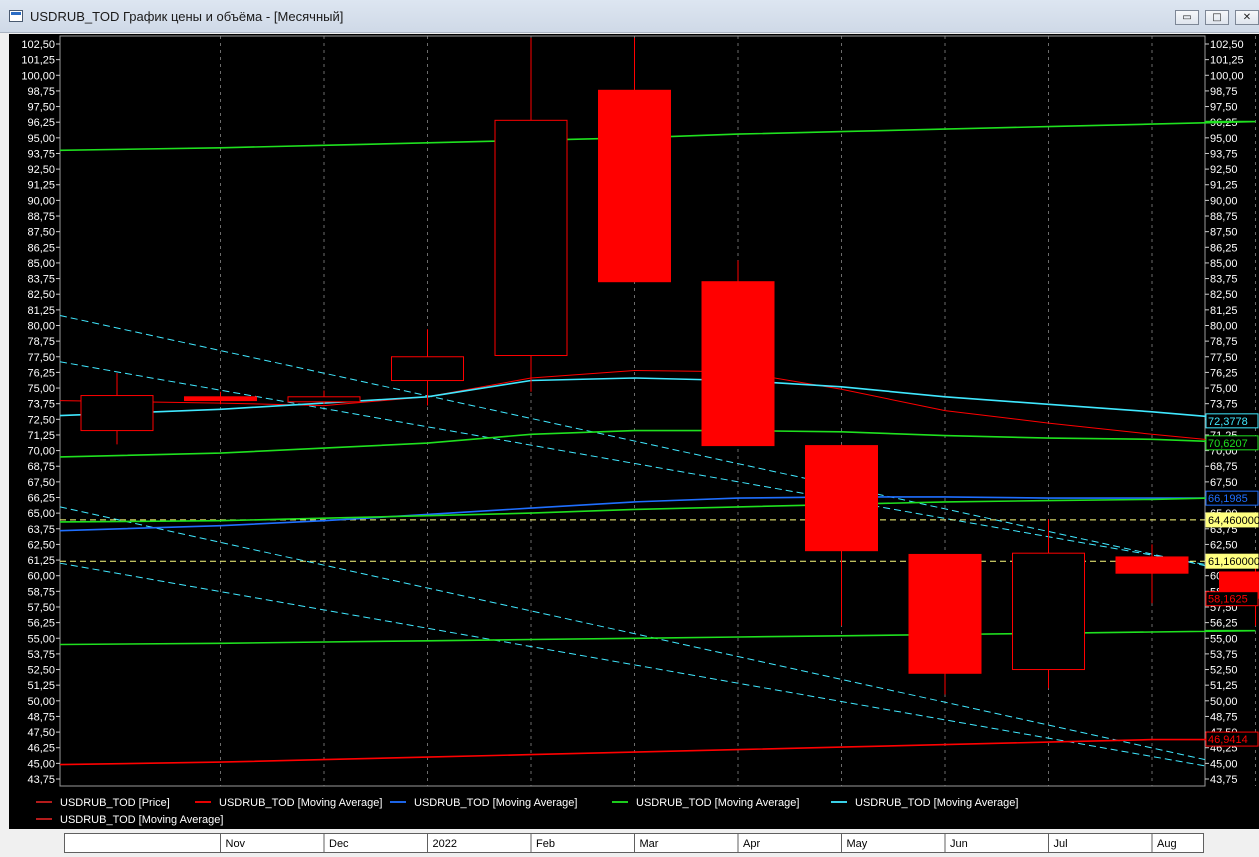  Describe the element at coordinates (1061, 844) in the screenshot. I see `time-label: Jul` at that location.